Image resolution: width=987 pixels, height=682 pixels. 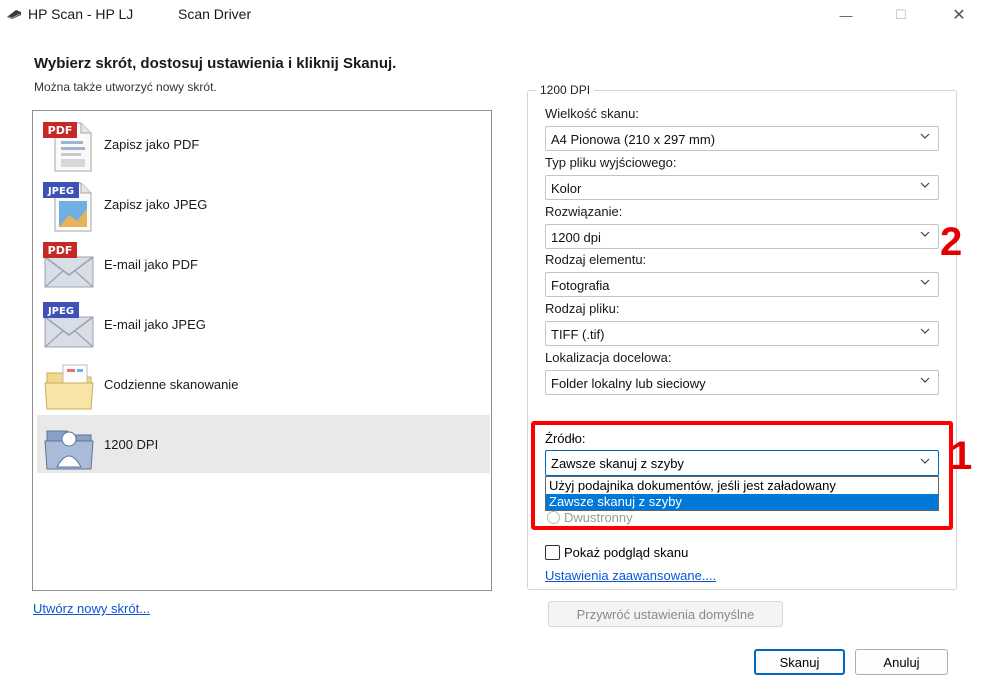 I want to click on shortcut-daily-scan: Codzienne skanowanie, so click(x=263, y=384).